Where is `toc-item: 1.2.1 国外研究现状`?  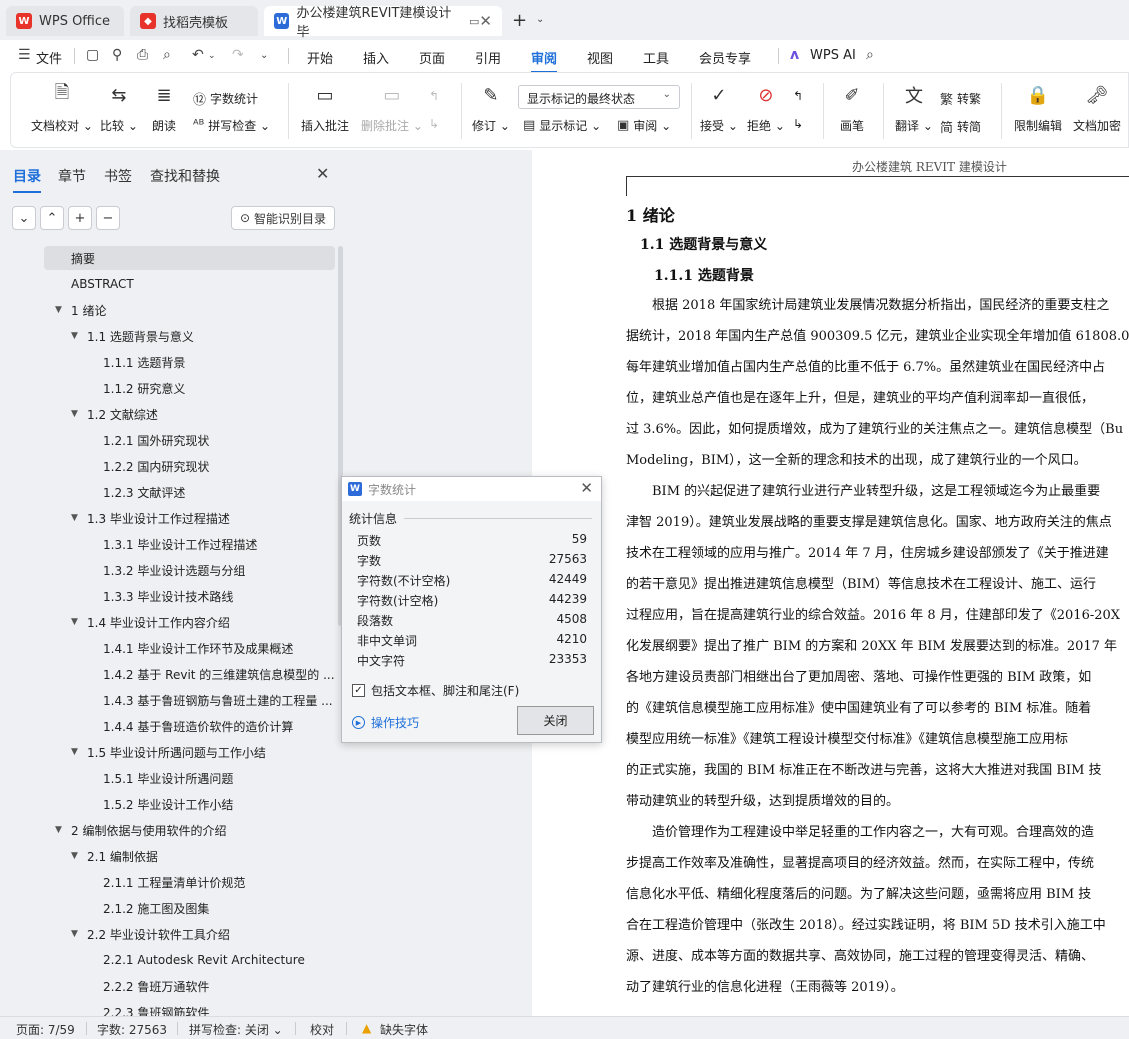 toc-item: 1.2.1 国外研究现状 is located at coordinates (211, 440).